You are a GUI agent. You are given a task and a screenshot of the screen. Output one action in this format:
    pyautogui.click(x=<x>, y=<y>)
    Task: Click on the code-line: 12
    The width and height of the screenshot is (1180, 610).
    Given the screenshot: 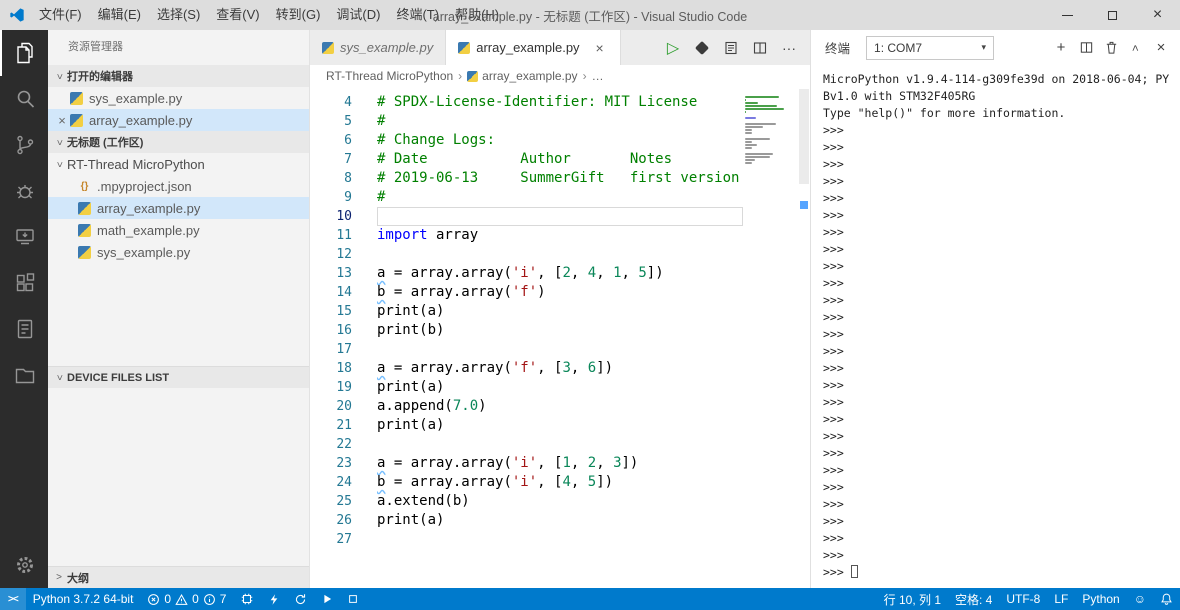 What is the action you would take?
    pyautogui.click(x=526, y=254)
    